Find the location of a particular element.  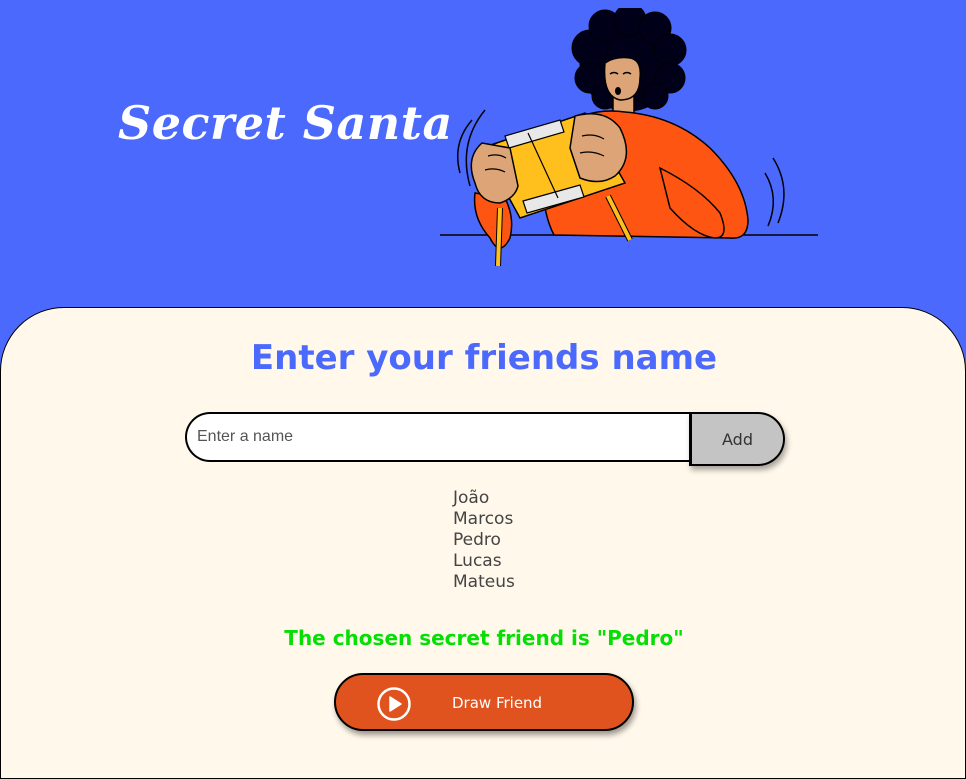

draw-friend-button: Draw Friend is located at coordinates (484, 702).